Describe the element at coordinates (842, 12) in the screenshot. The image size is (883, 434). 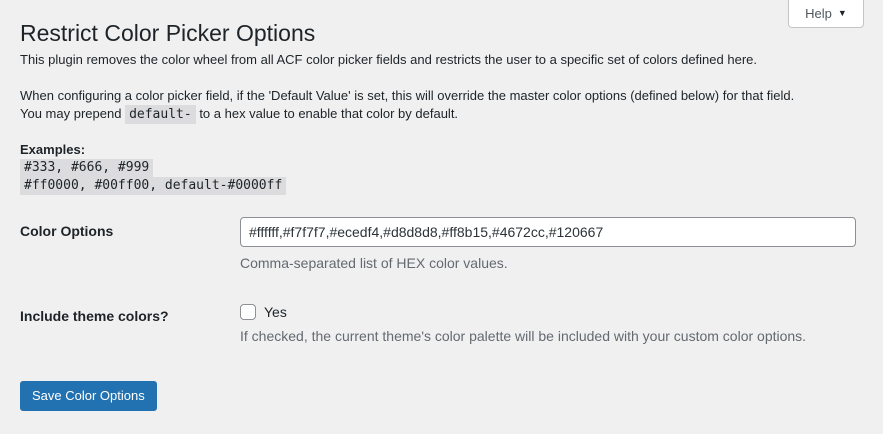
I see `caret-down-icon: ▼` at that location.